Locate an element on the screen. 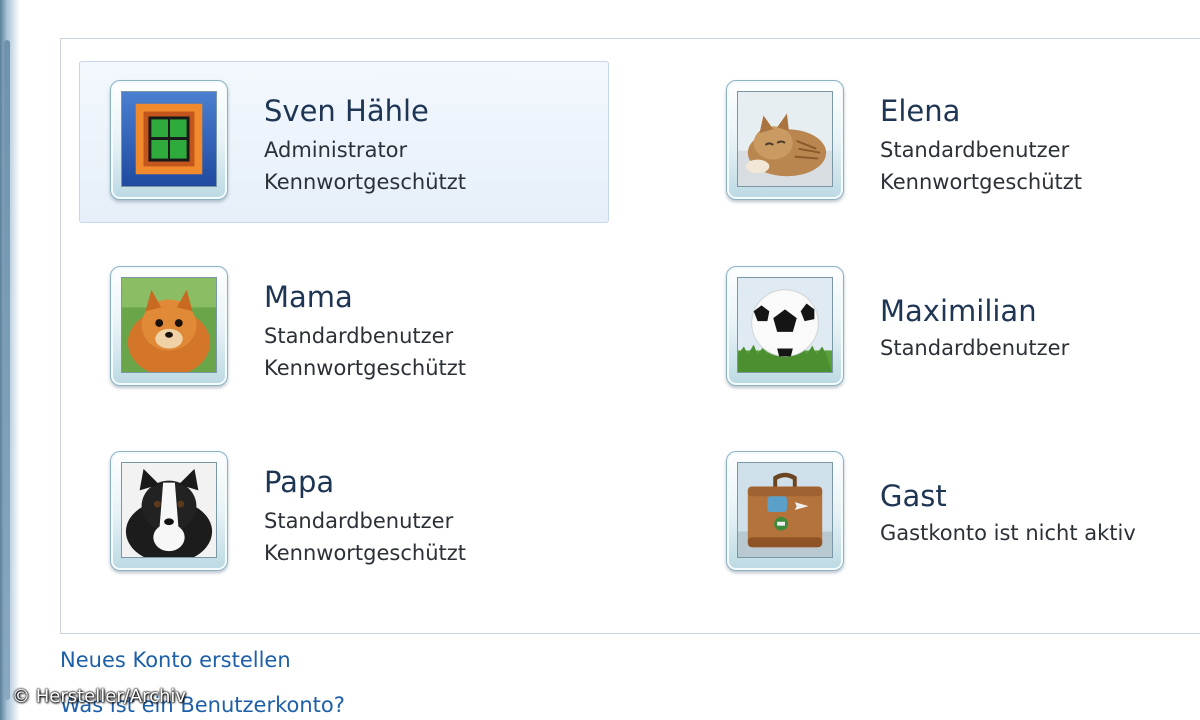 Image resolution: width=1200 pixels, height=720 pixels. pomeranian-dog-icon is located at coordinates (169, 325).